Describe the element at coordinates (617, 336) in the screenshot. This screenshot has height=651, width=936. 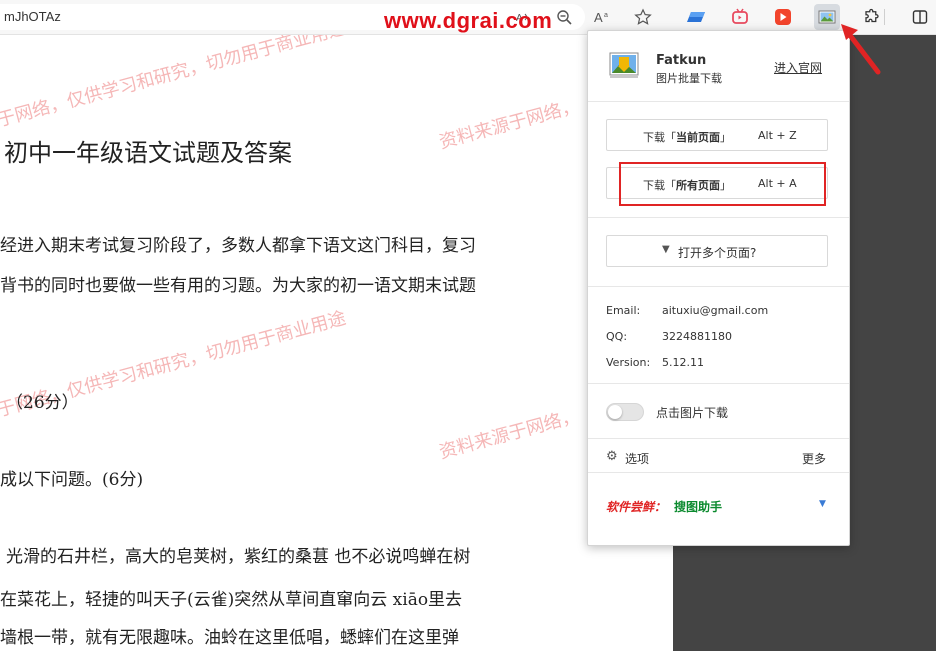
I see `qq-key: QQ:` at that location.